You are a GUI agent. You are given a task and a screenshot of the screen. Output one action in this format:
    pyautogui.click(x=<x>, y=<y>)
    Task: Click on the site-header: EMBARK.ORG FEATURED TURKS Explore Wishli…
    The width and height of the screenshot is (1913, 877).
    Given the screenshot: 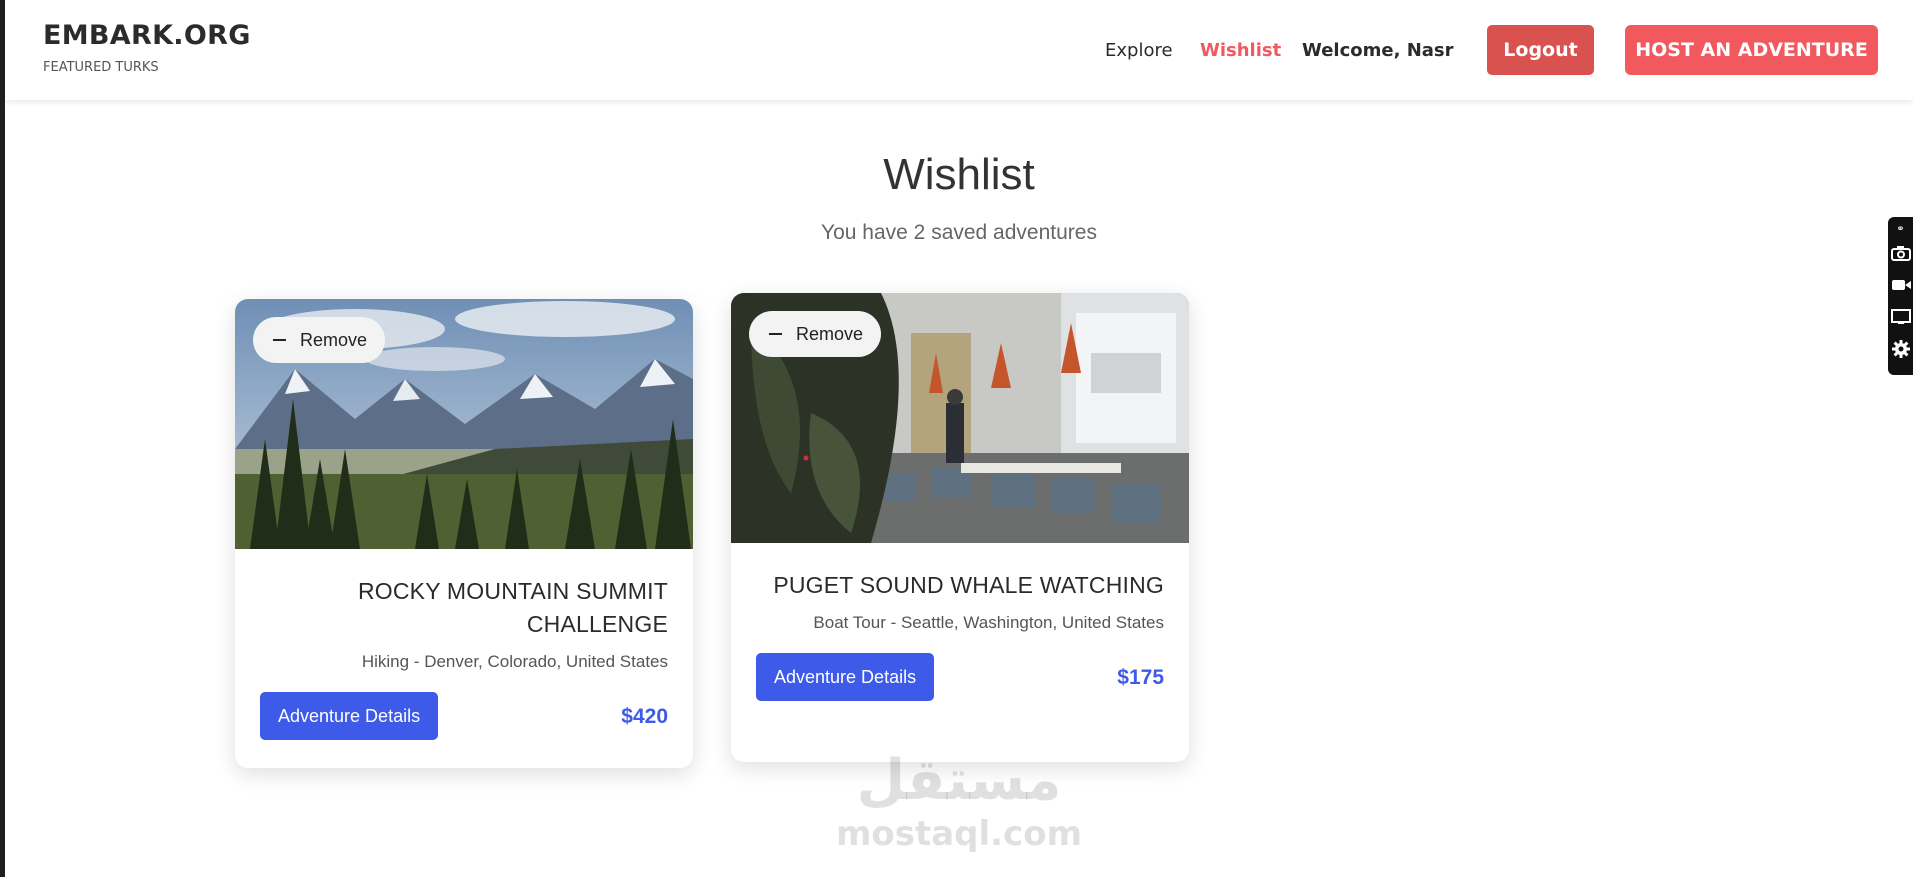 What is the action you would take?
    pyautogui.click(x=959, y=50)
    